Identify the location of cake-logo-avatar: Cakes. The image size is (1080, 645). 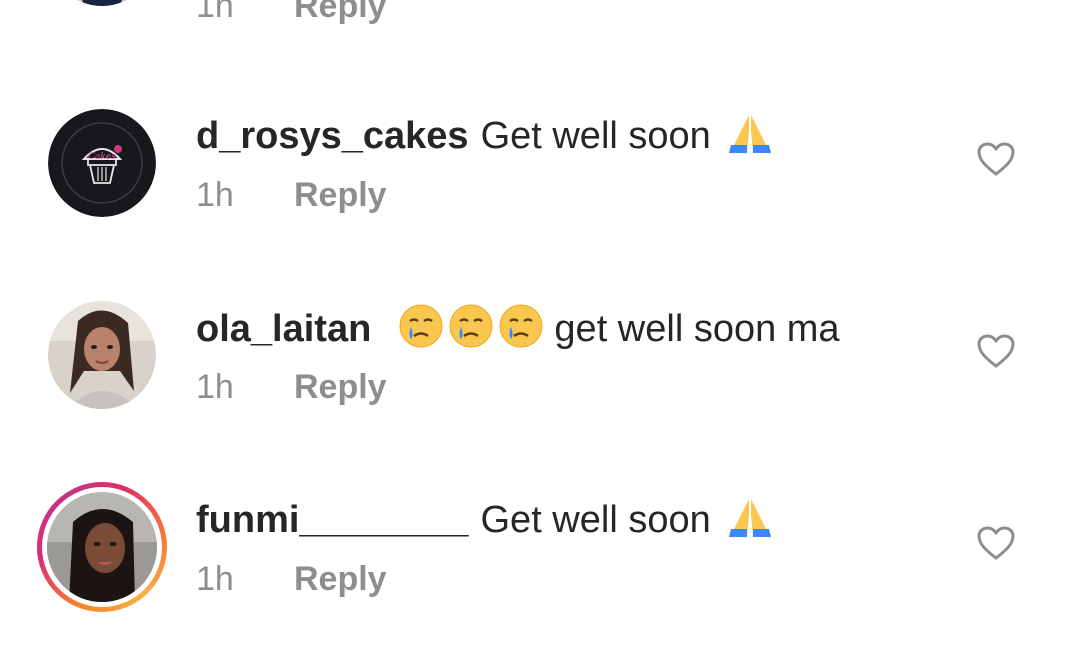
(102, 163).